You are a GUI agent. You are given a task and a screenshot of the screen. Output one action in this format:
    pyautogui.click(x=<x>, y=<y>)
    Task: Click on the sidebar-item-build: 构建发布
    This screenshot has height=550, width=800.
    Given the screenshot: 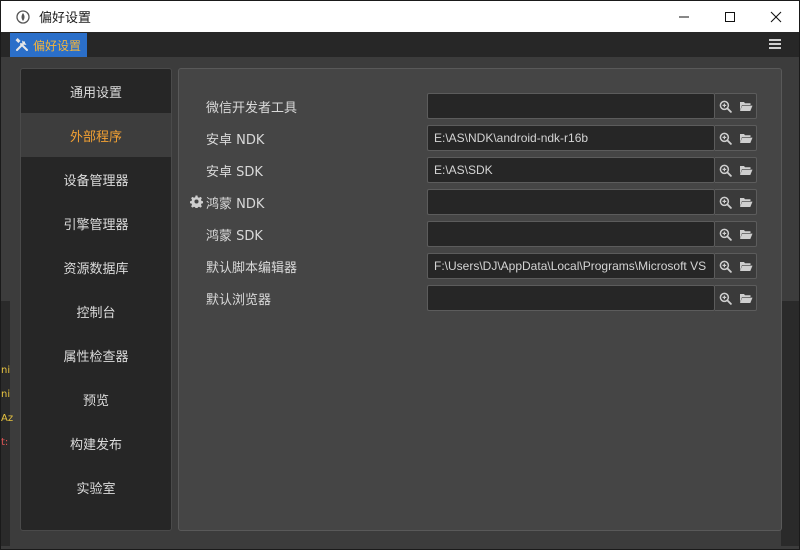 What is the action you would take?
    pyautogui.click(x=96, y=443)
    